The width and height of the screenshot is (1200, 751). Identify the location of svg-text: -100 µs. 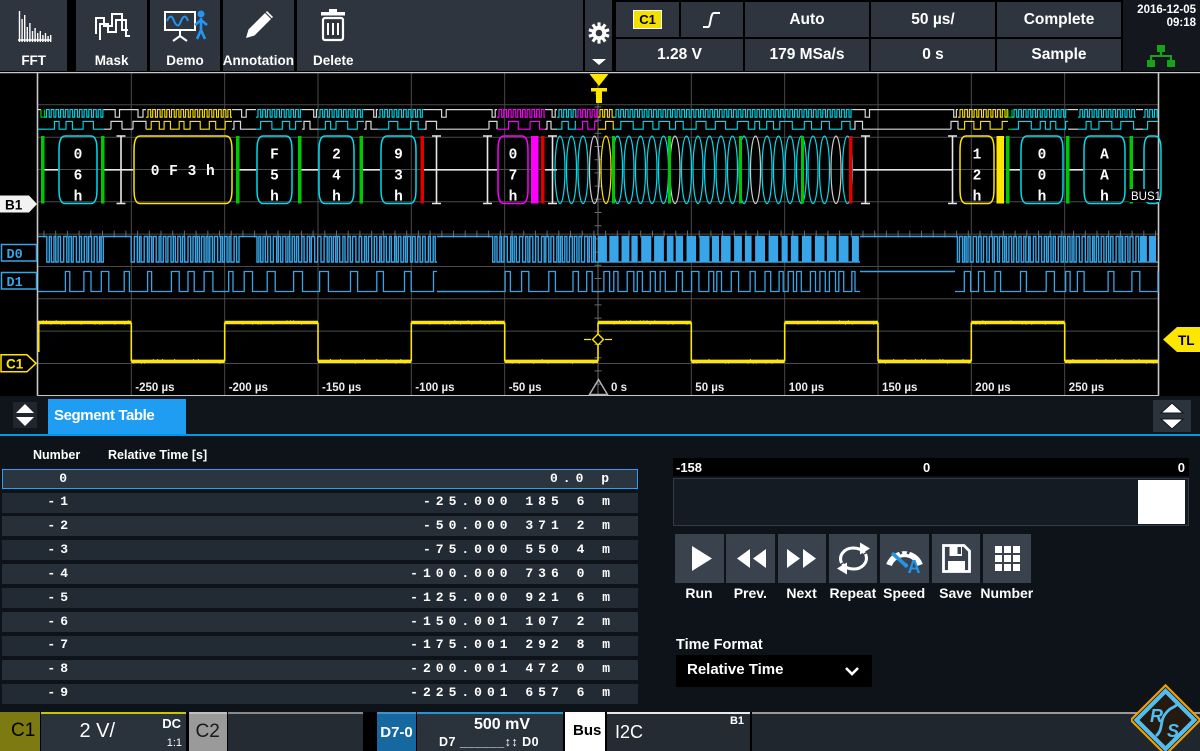
(434, 388).